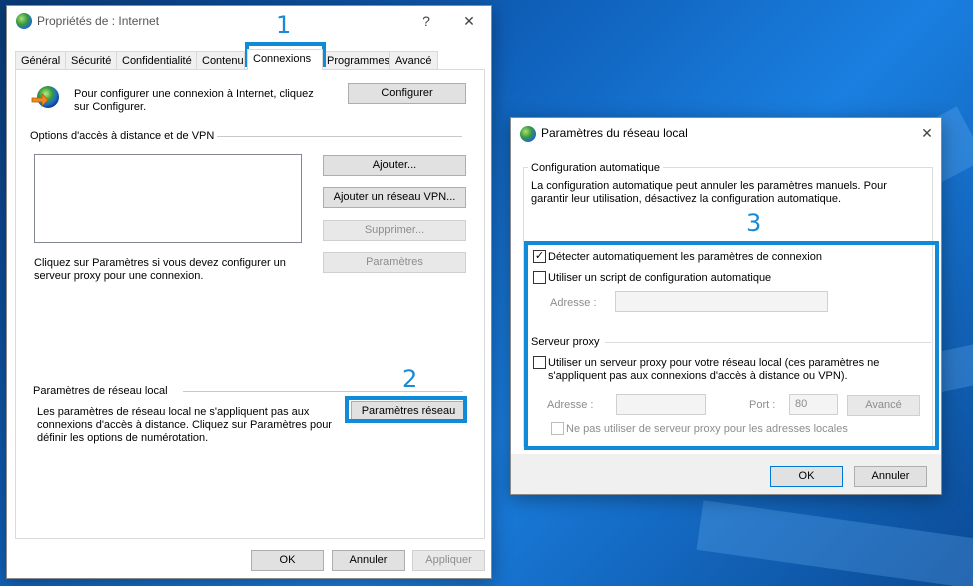 Image resolution: width=973 pixels, height=586 pixels. I want to click on lan-section-label: Paramètres de réseau local, so click(100, 391).